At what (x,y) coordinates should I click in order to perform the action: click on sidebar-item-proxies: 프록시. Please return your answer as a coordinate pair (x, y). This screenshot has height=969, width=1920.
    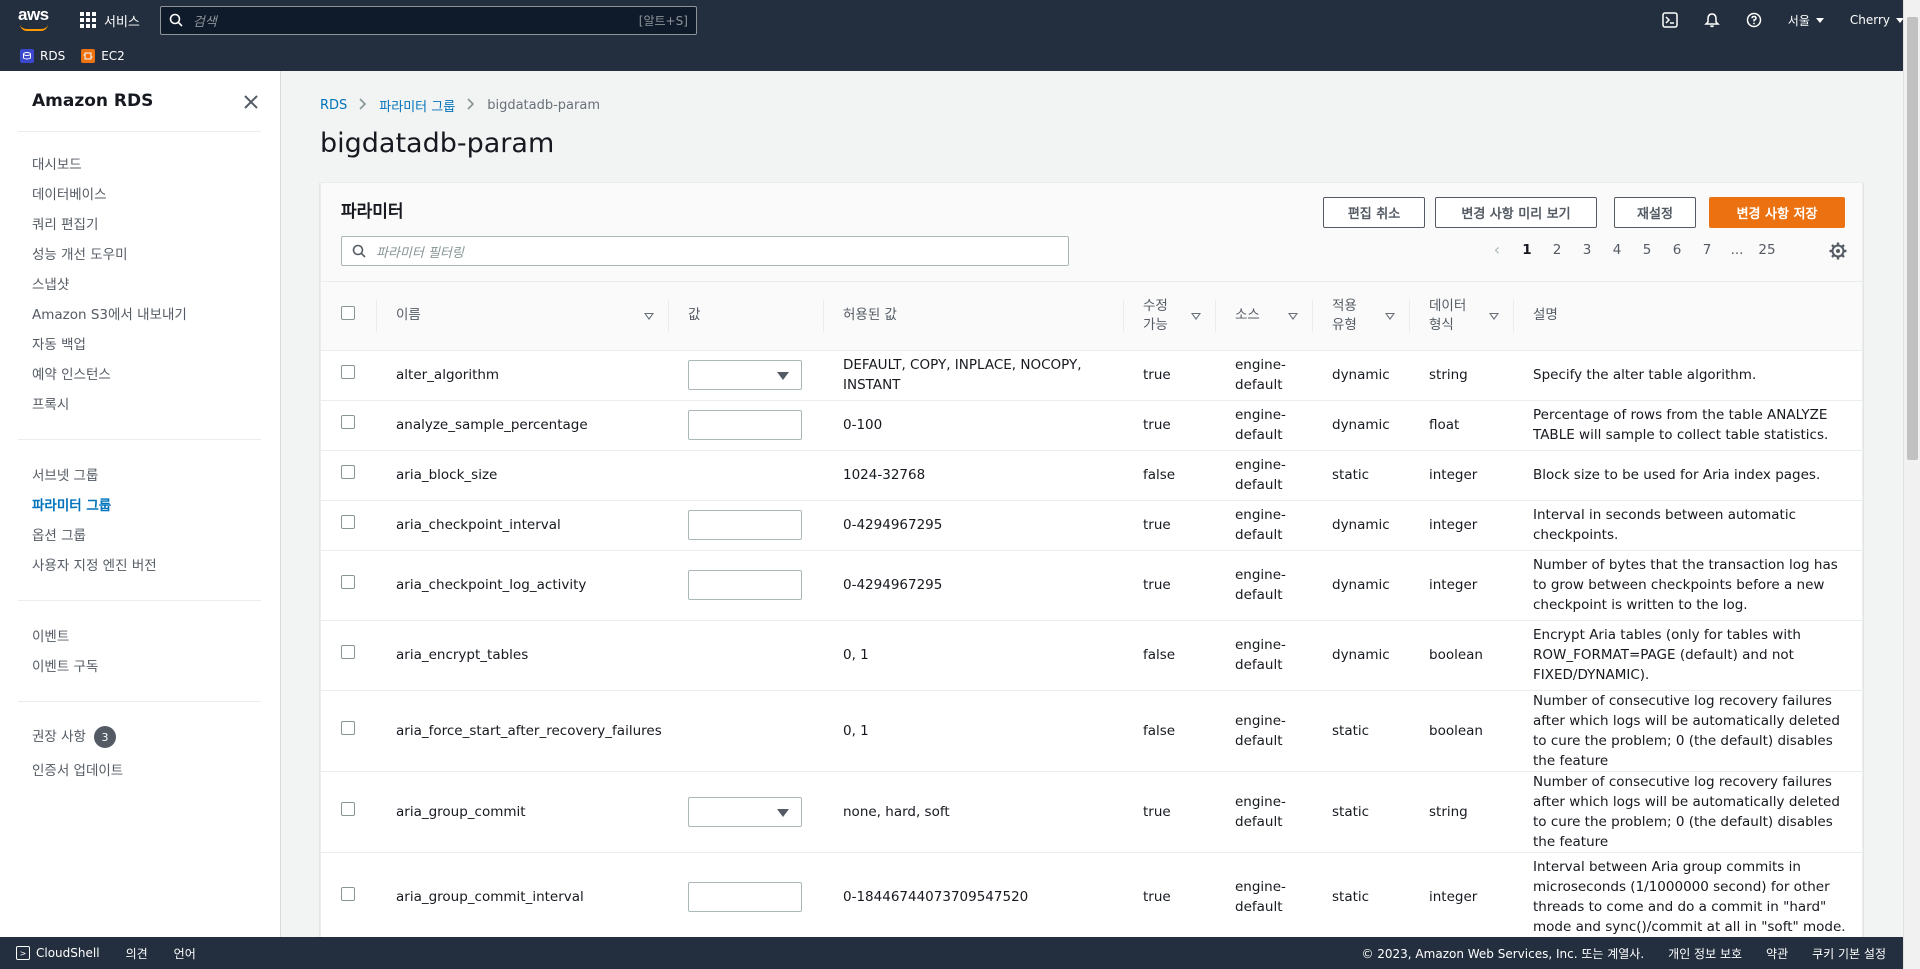
    Looking at the image, I should click on (50, 403).